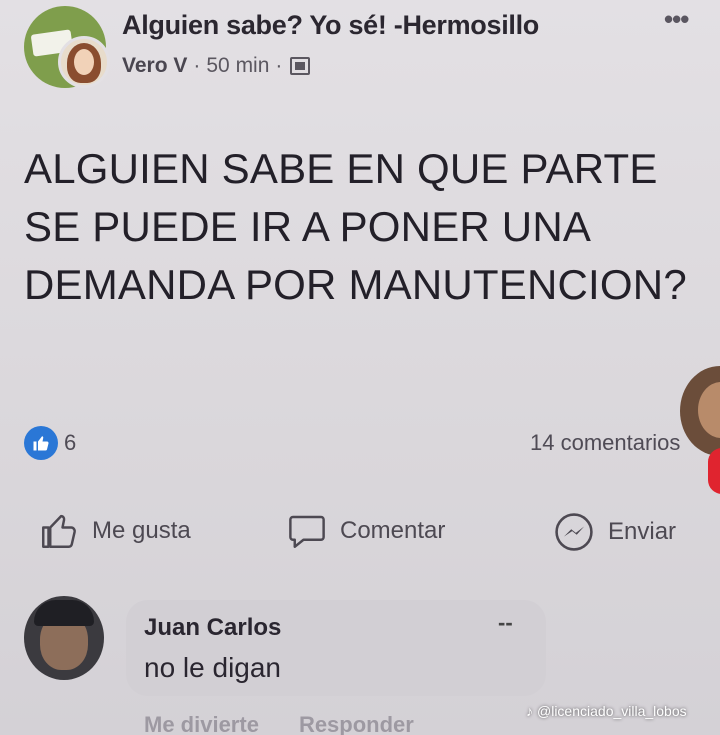 The height and width of the screenshot is (735, 720). I want to click on comment-text: no le digan, so click(213, 667).